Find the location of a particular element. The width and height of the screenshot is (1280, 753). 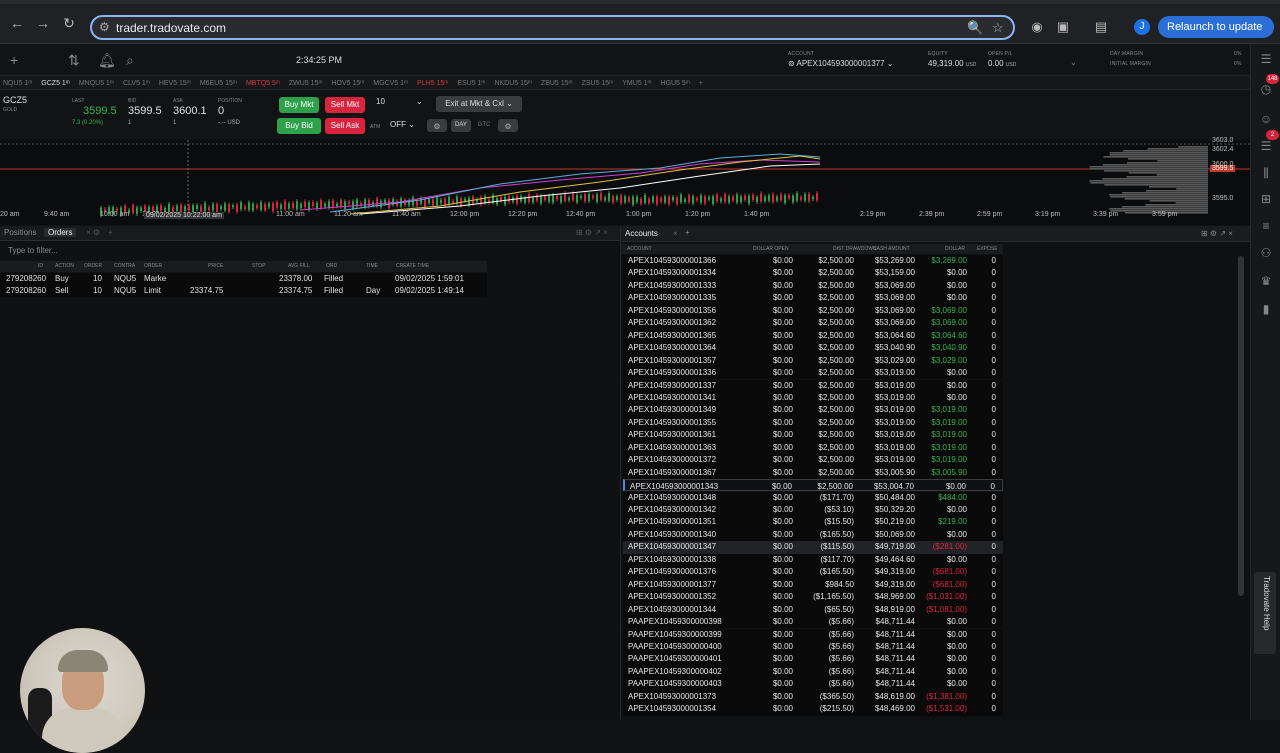

orders-column-header: CONTRA is located at coordinates (124, 266).